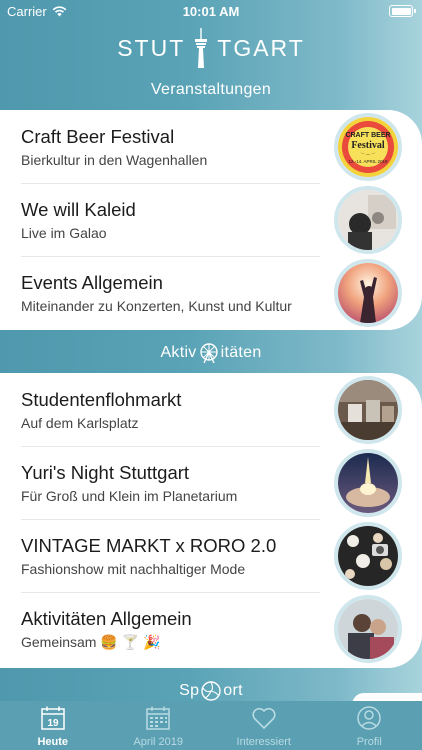 The width and height of the screenshot is (422, 750). I want to click on list-item-subtitle: Live im Galao, so click(64, 233).